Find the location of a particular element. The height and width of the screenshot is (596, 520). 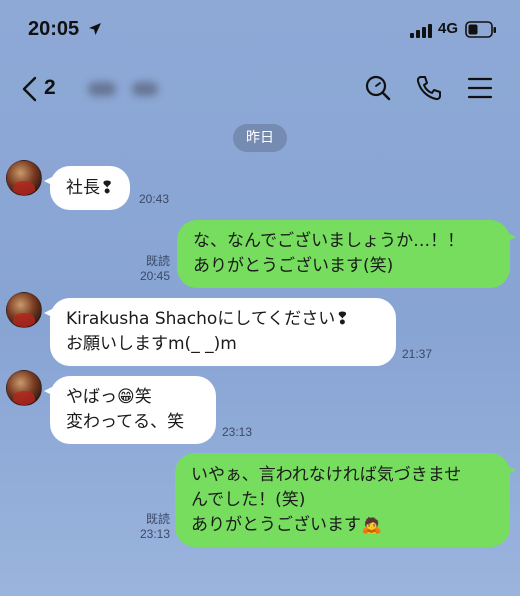

phone-icon is located at coordinates (429, 88).